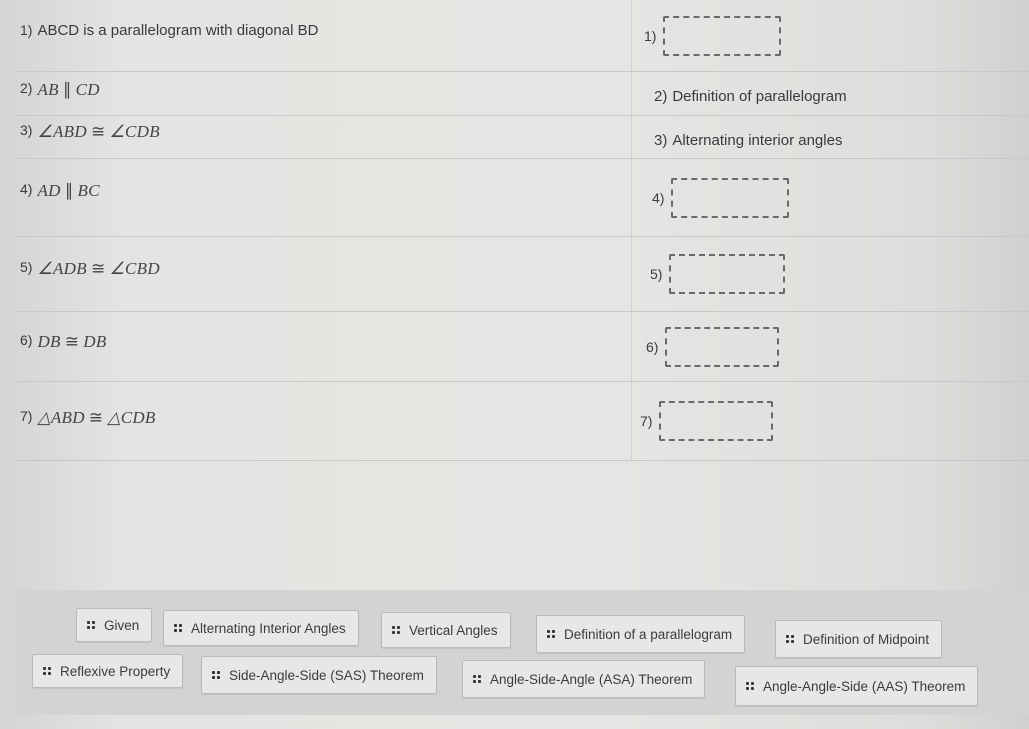  I want to click on chip-label: Alternating Interior Angles, so click(268, 628).